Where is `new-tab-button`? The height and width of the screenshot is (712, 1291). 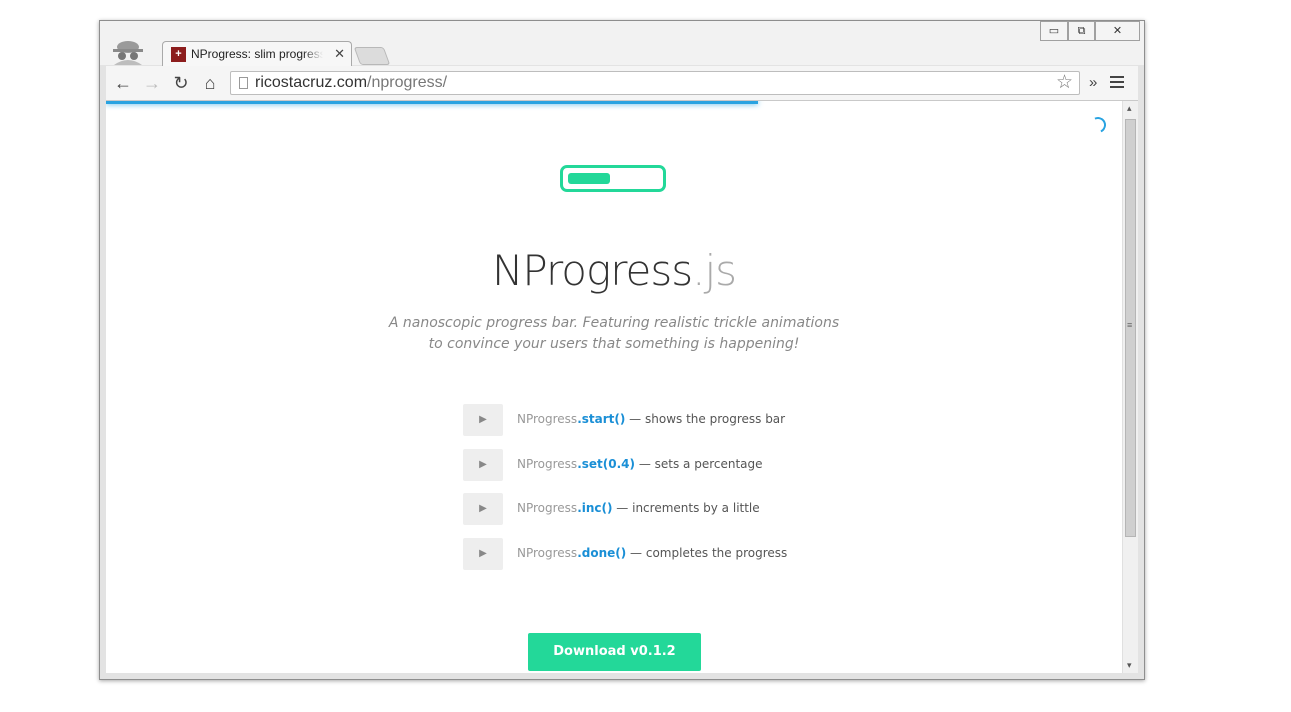
new-tab-button is located at coordinates (372, 56).